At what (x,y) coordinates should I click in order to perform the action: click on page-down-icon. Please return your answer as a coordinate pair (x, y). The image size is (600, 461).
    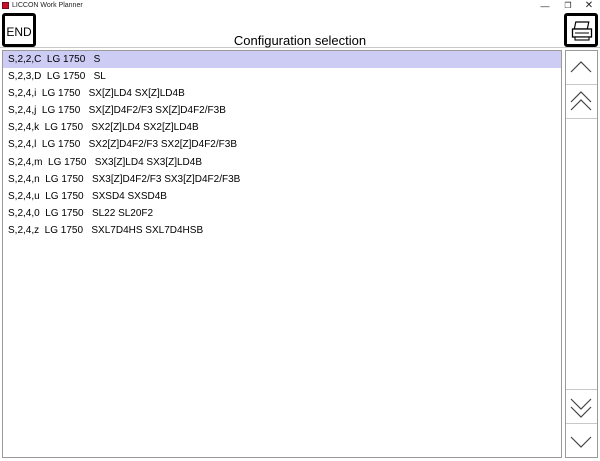
    Looking at the image, I should click on (581, 408).